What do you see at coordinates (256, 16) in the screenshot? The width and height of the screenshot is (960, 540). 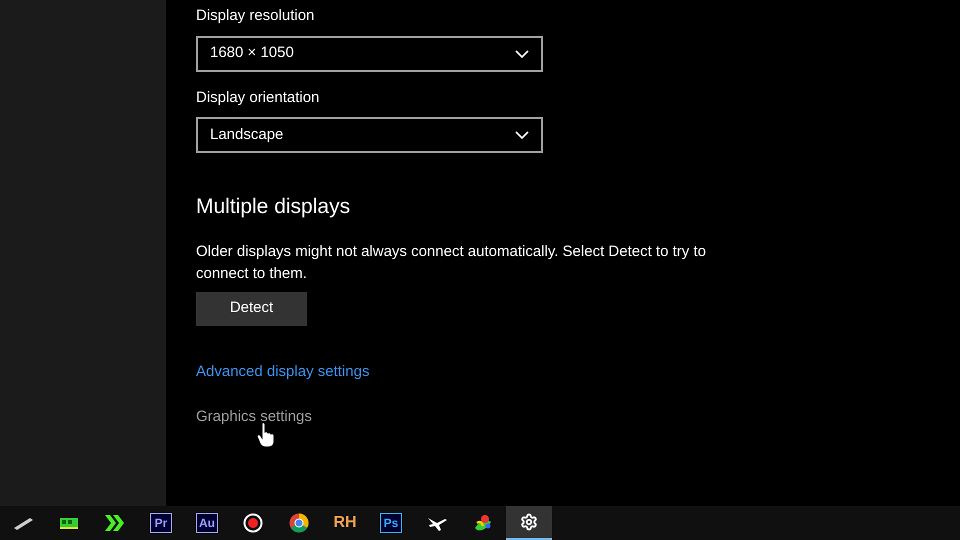 I see `field-label: Display resolution` at bounding box center [256, 16].